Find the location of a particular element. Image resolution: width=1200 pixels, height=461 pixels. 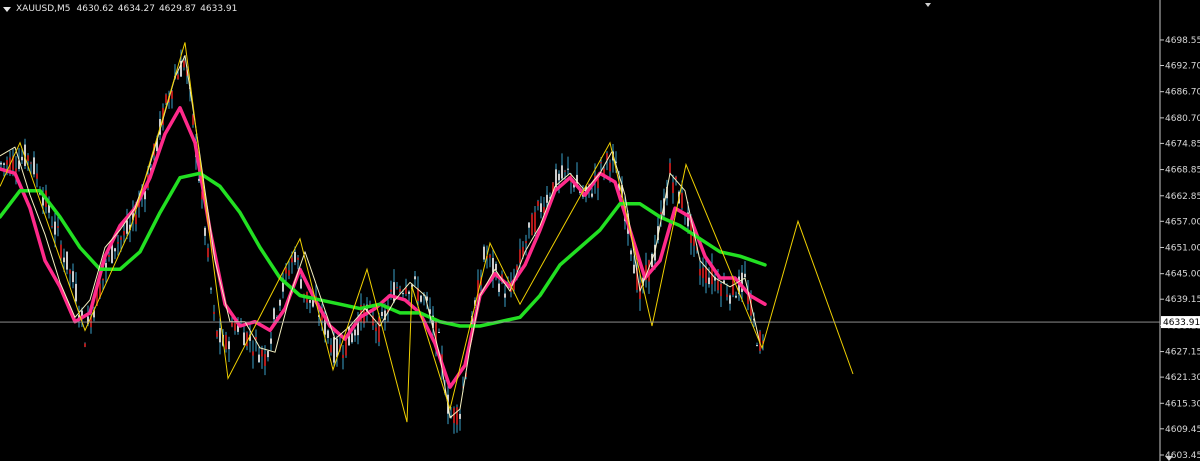

open-value: 4630.62 is located at coordinates (95, 9).